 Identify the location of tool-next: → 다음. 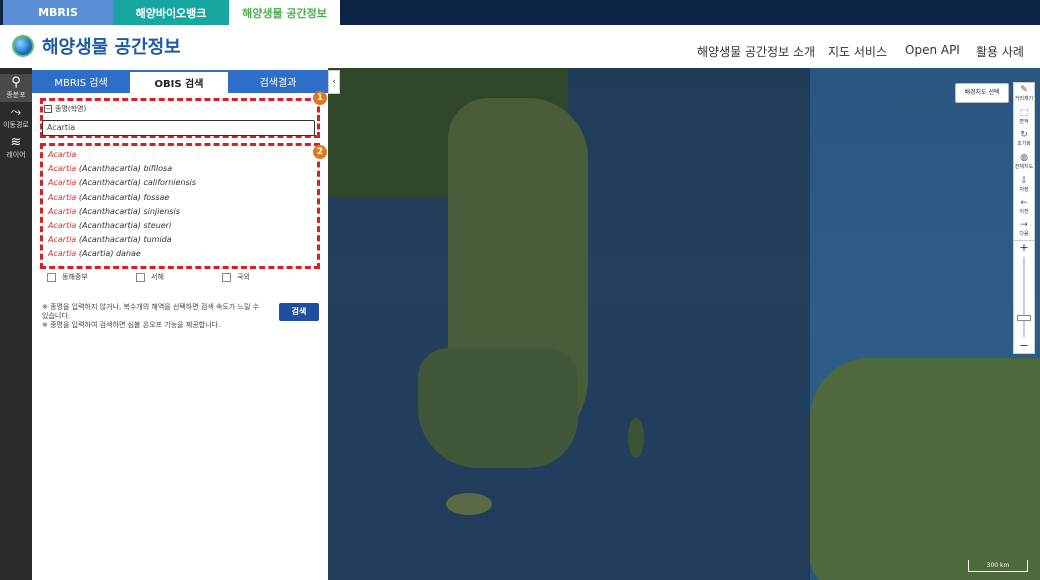
(1024, 228).